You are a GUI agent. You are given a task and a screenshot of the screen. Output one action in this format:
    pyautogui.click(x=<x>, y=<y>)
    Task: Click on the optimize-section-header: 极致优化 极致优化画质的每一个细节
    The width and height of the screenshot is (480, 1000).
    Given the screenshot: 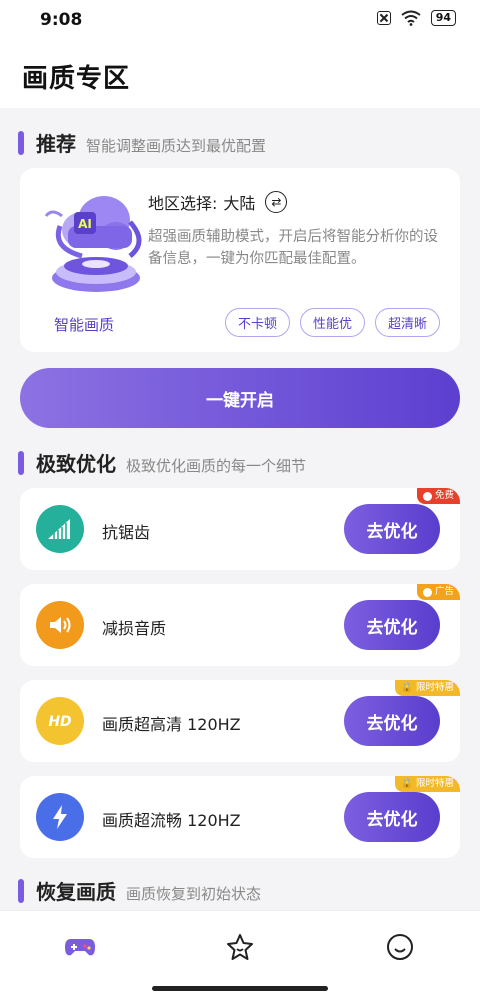 What is the action you would take?
    pyautogui.click(x=162, y=462)
    